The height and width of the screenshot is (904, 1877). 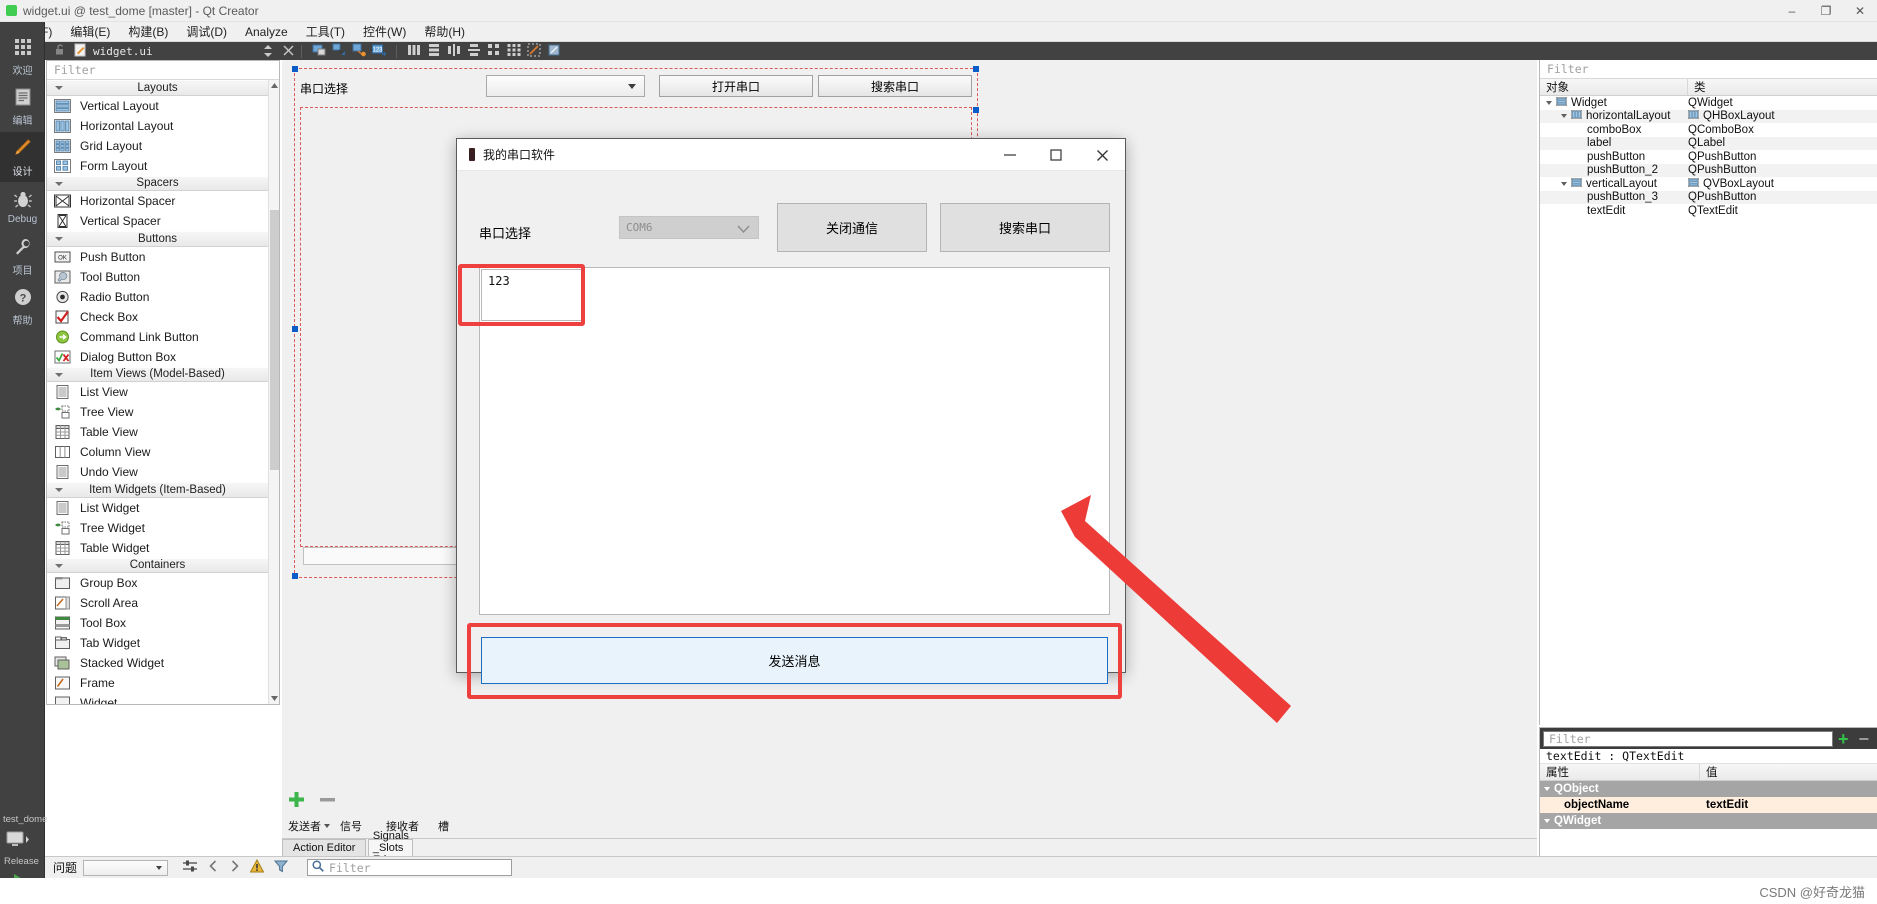 I want to click on sidebar-item-help: ? 帮助, so click(x=22, y=307).